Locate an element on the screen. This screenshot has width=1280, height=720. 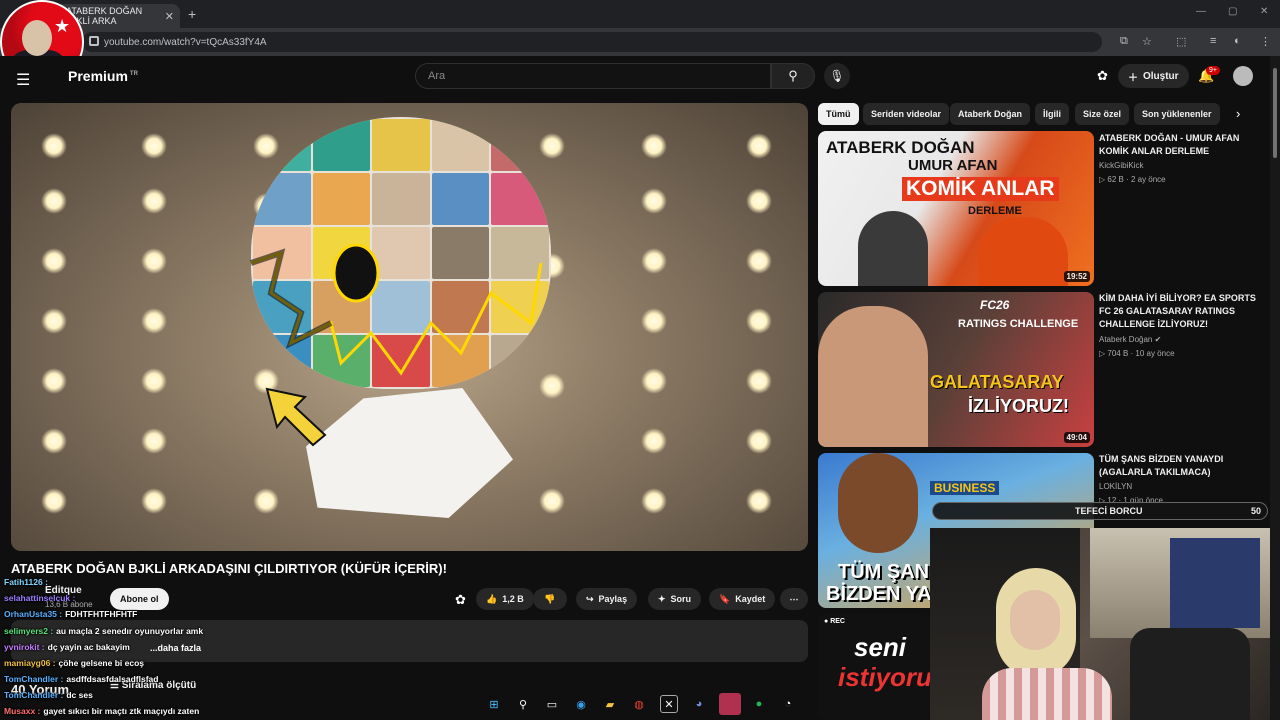
url-field: youtube.com/watch?v=tQcAs33fY4A is located at coordinates (592, 42).